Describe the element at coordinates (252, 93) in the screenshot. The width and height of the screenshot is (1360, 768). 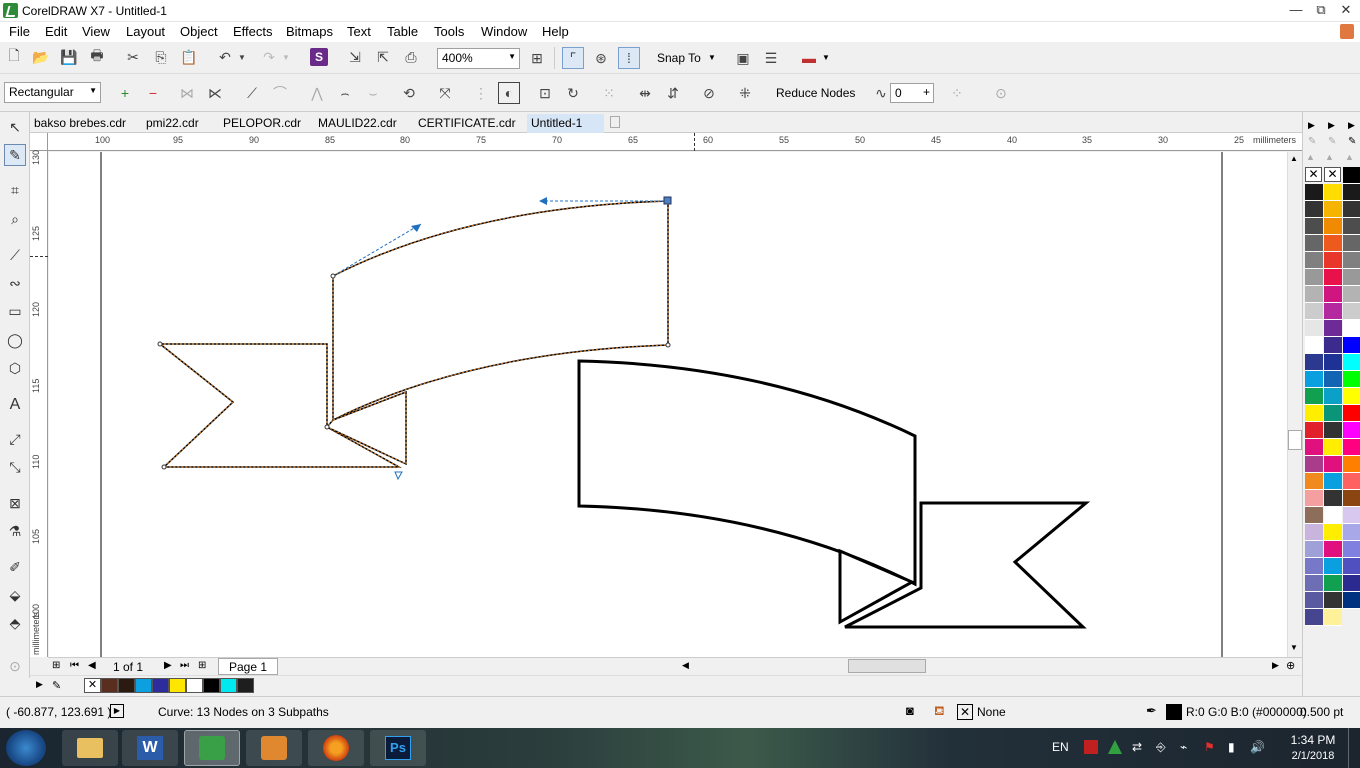
I see `convert-to-line-icon: ⟋` at that location.